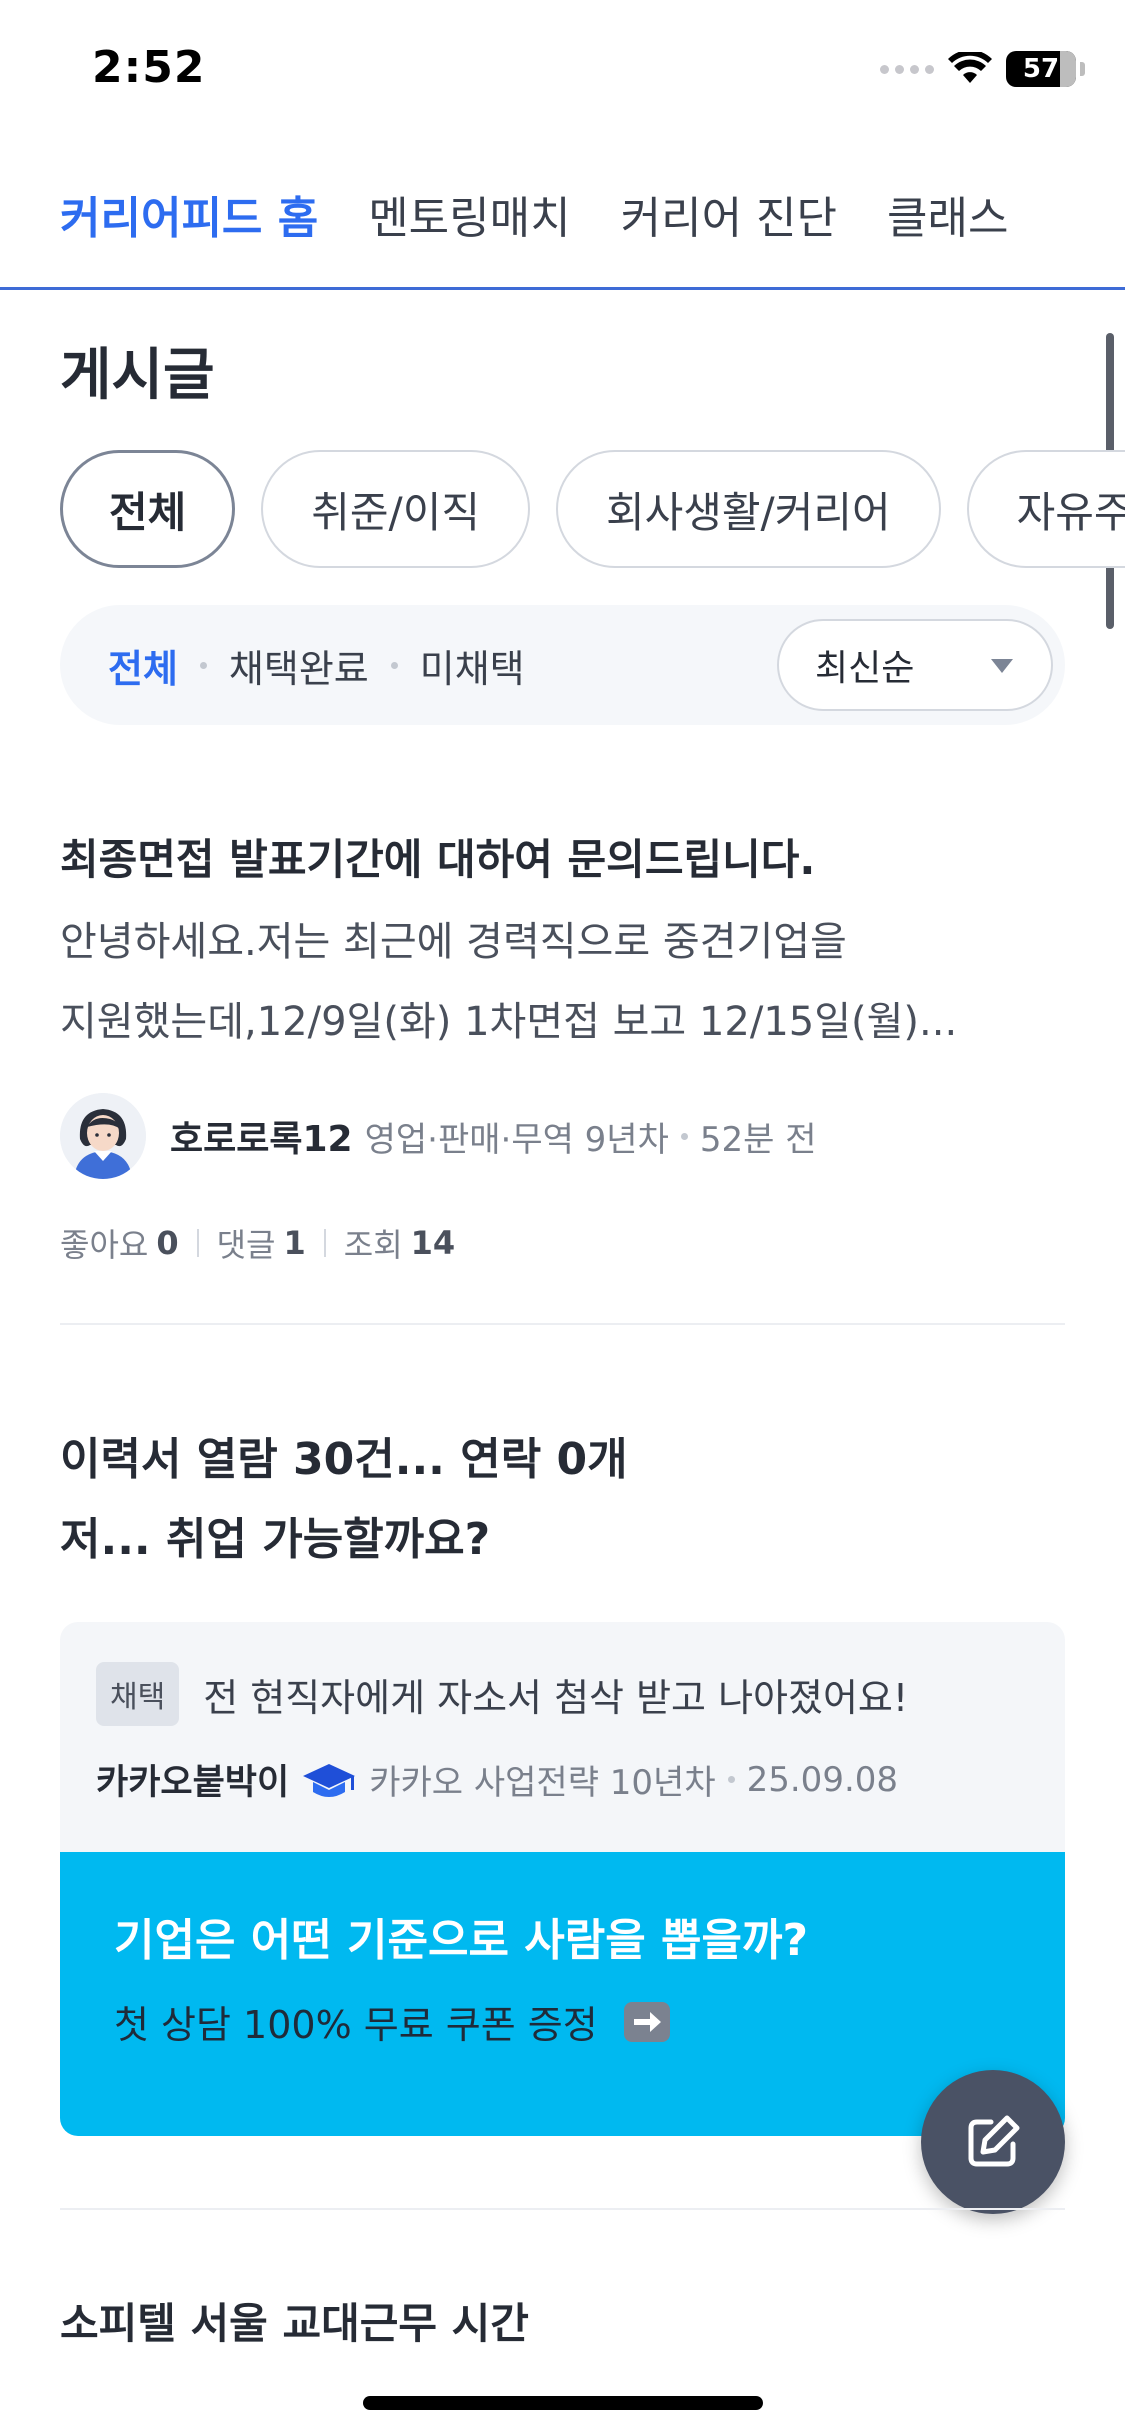  I want to click on battery-level: 57, so click(1041, 69).